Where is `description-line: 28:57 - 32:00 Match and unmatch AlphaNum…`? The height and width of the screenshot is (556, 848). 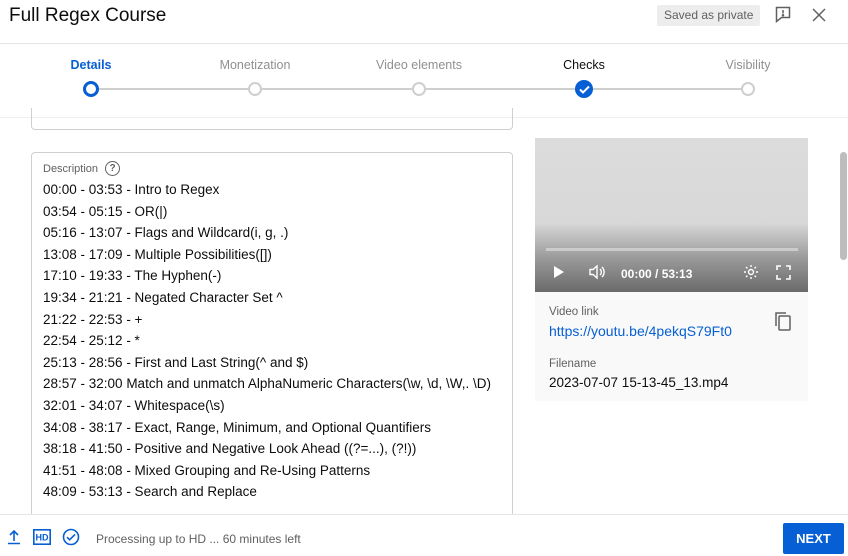
description-line: 28:57 - 32:00 Match and unmatch AlphaNum… is located at coordinates (267, 384).